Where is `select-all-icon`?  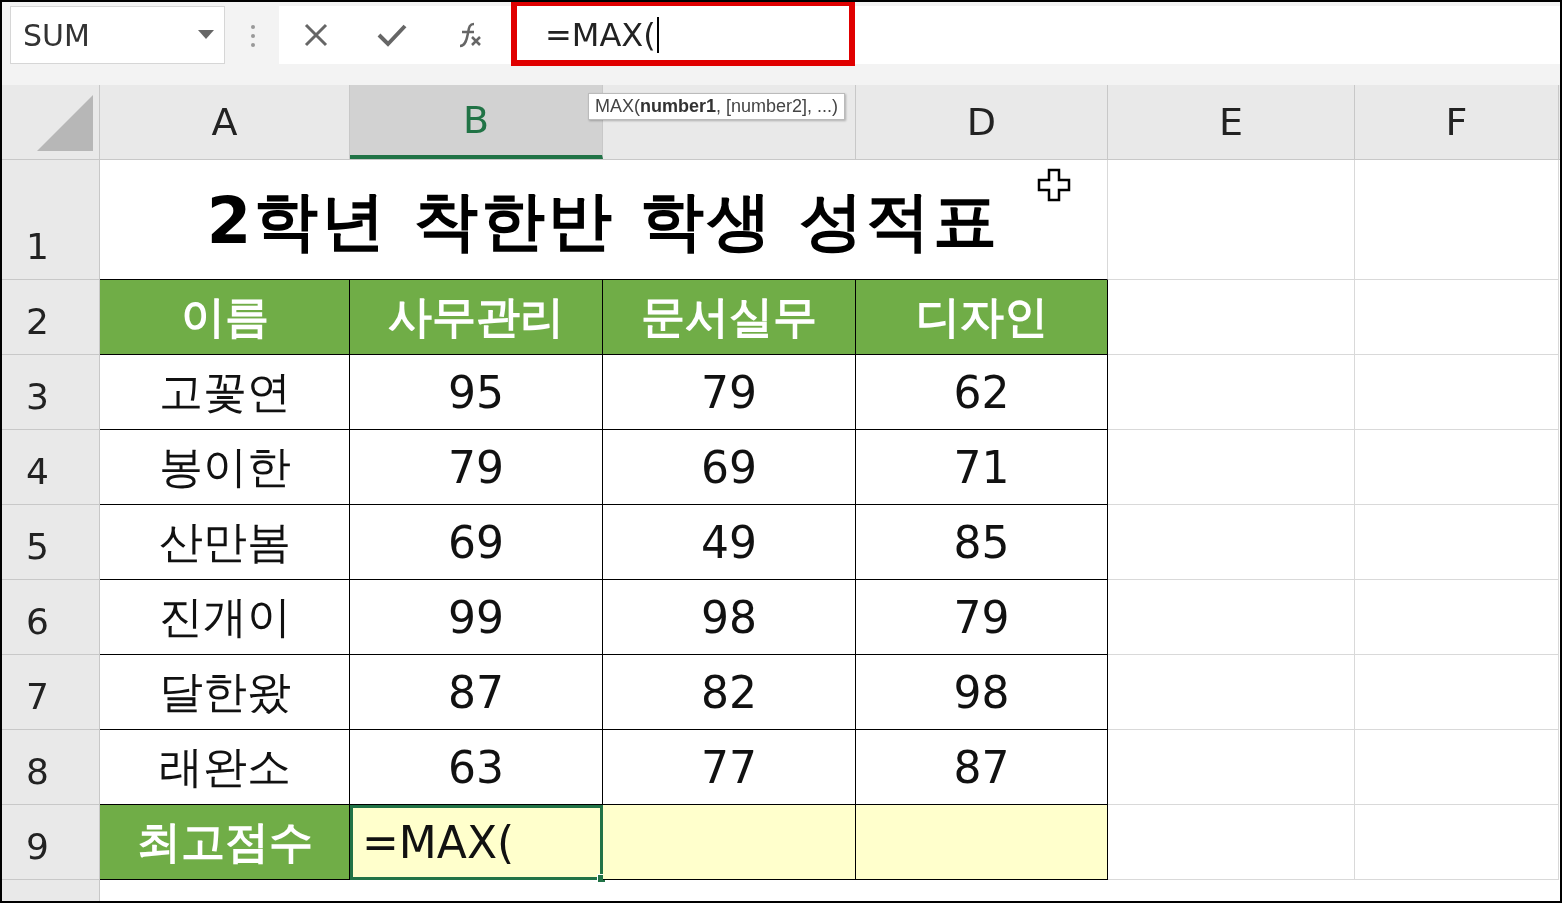 select-all-icon is located at coordinates (65, 123).